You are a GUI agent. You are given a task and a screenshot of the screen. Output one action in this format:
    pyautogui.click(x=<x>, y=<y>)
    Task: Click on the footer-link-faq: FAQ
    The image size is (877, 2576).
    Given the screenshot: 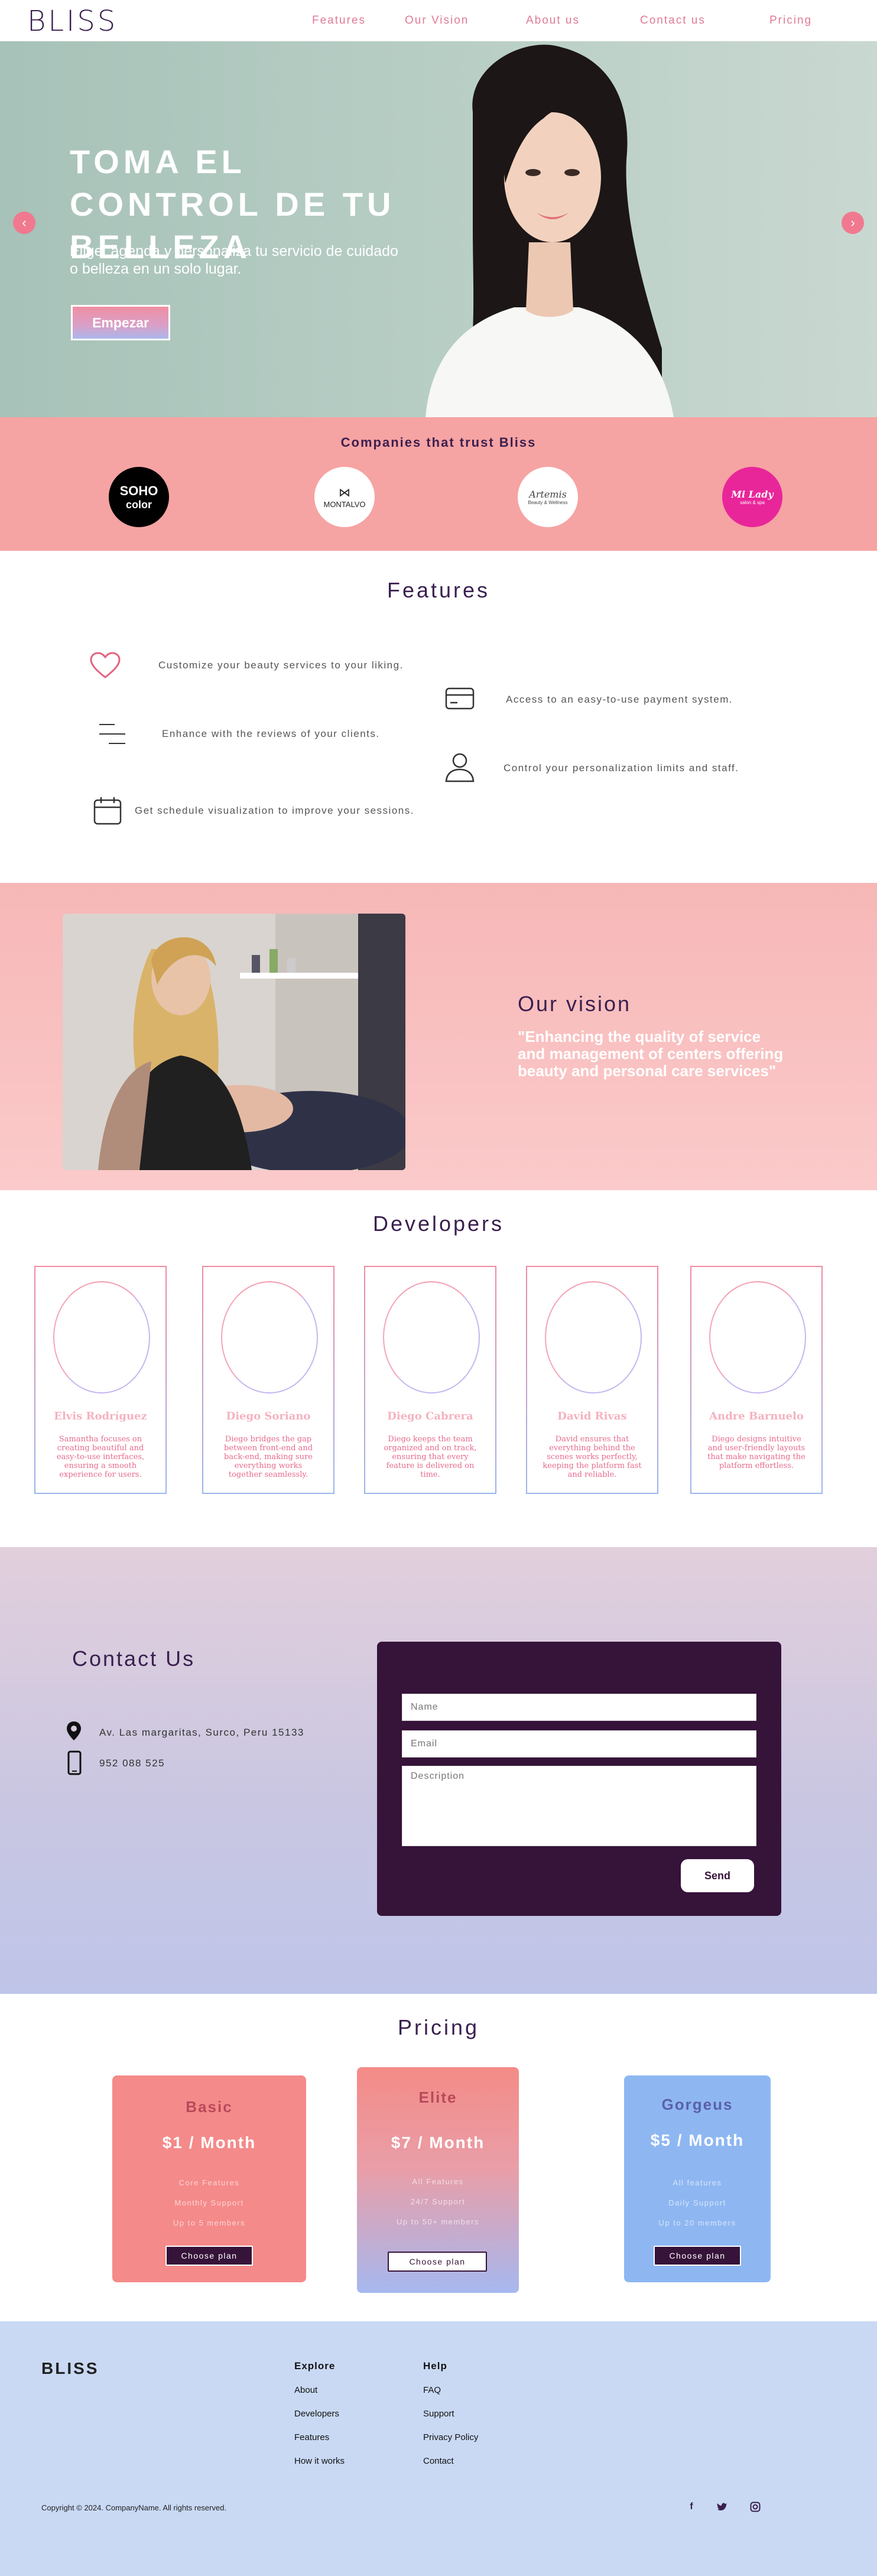 What is the action you would take?
    pyautogui.click(x=432, y=2390)
    